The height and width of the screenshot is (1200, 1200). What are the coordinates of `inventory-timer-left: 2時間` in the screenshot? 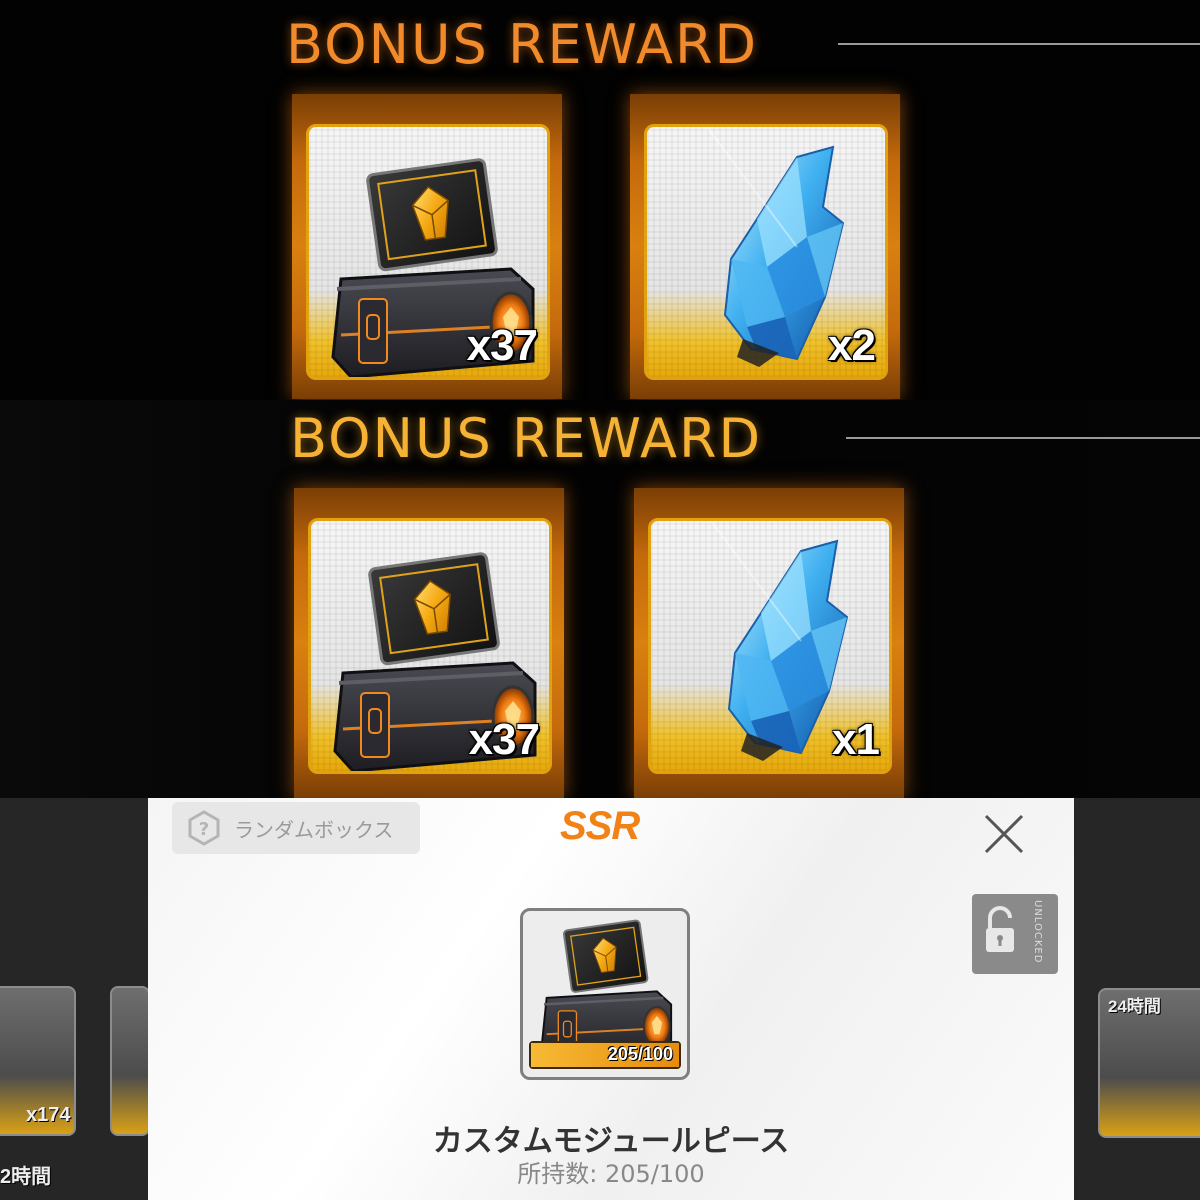 It's located at (26, 1177).